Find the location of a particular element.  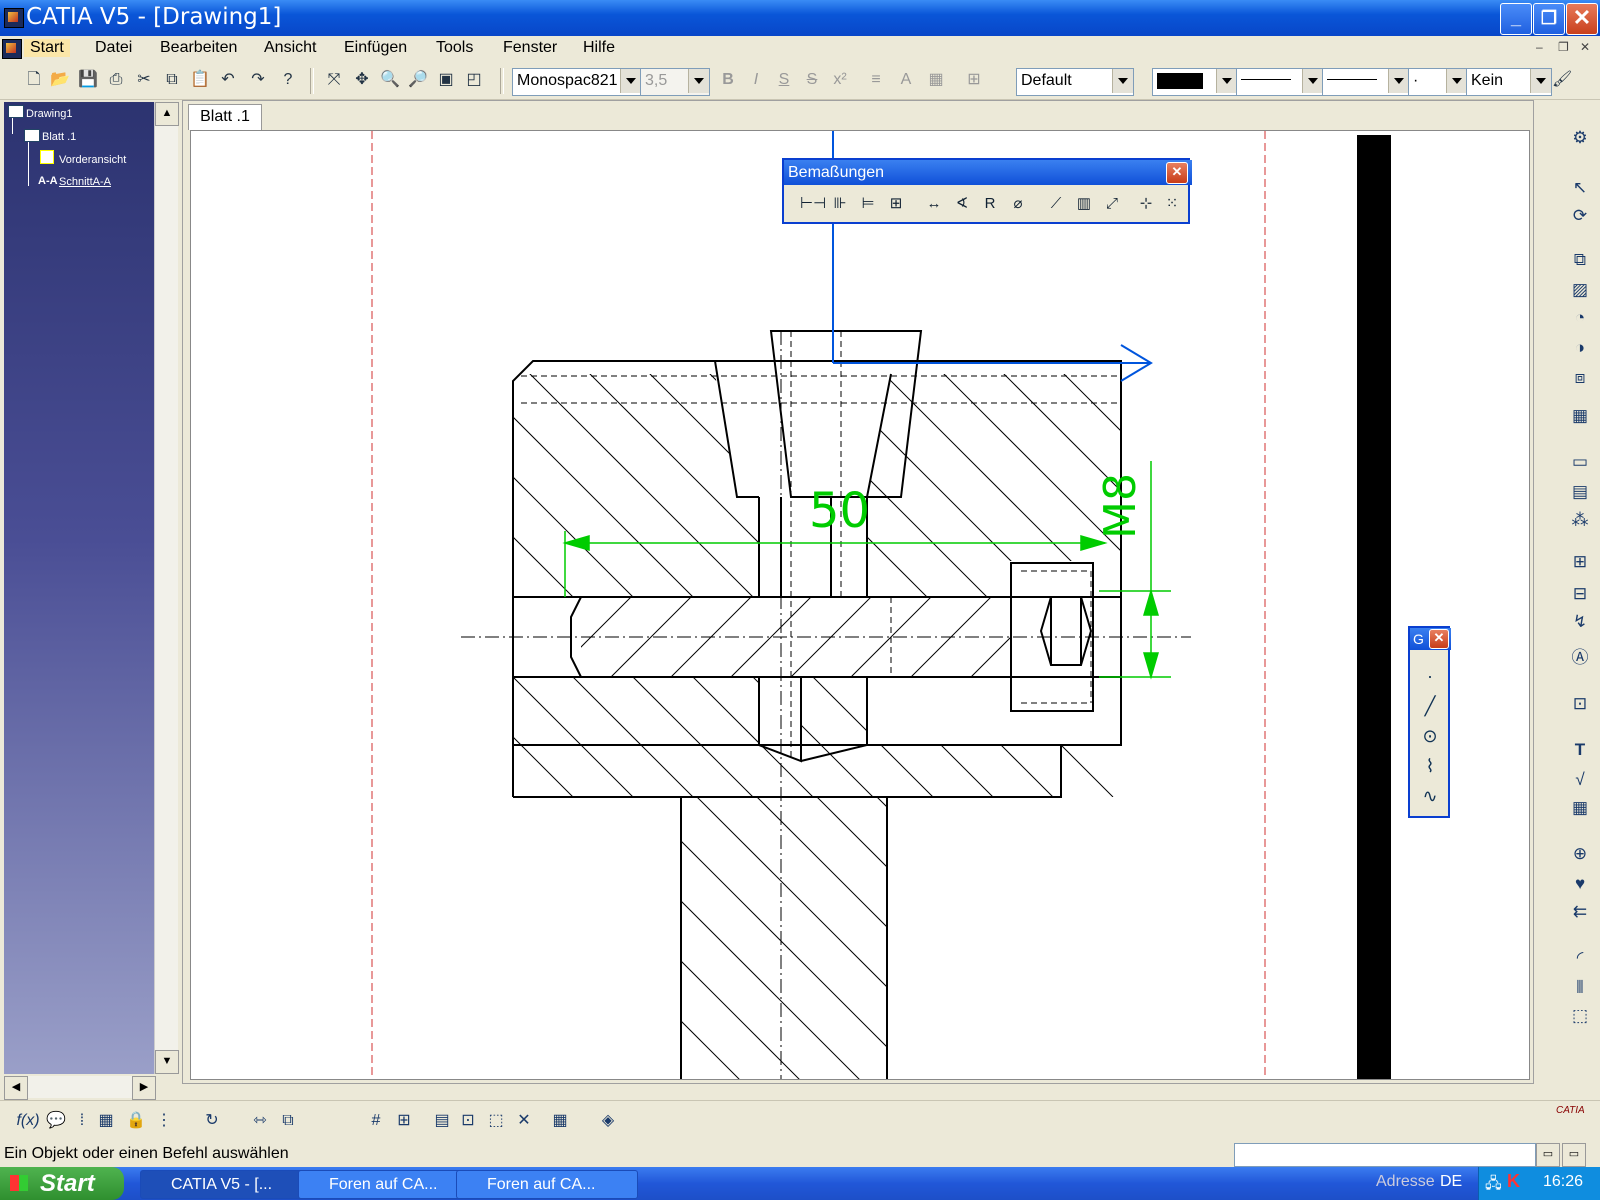

projection-view-icon: ⧉ is located at coordinates (1580, 260).